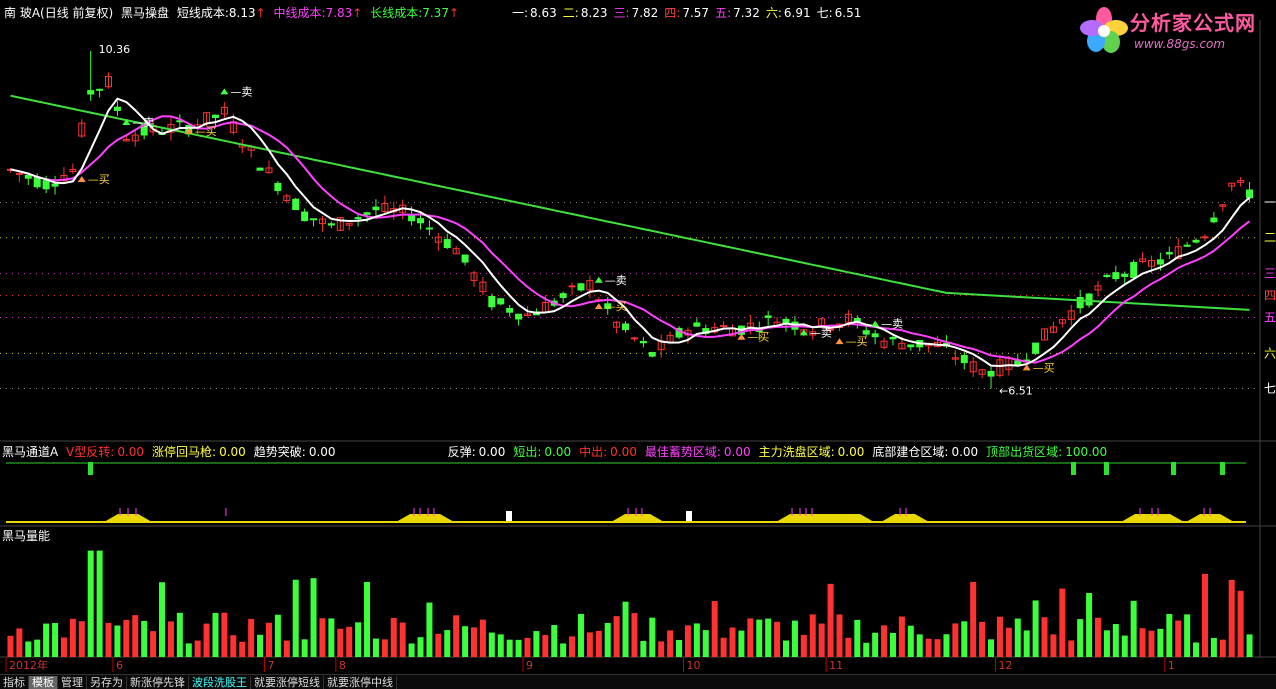 The image size is (1276, 689). Describe the element at coordinates (339, 13) in the screenshot. I see `mid-cost-value: 7.83` at that location.